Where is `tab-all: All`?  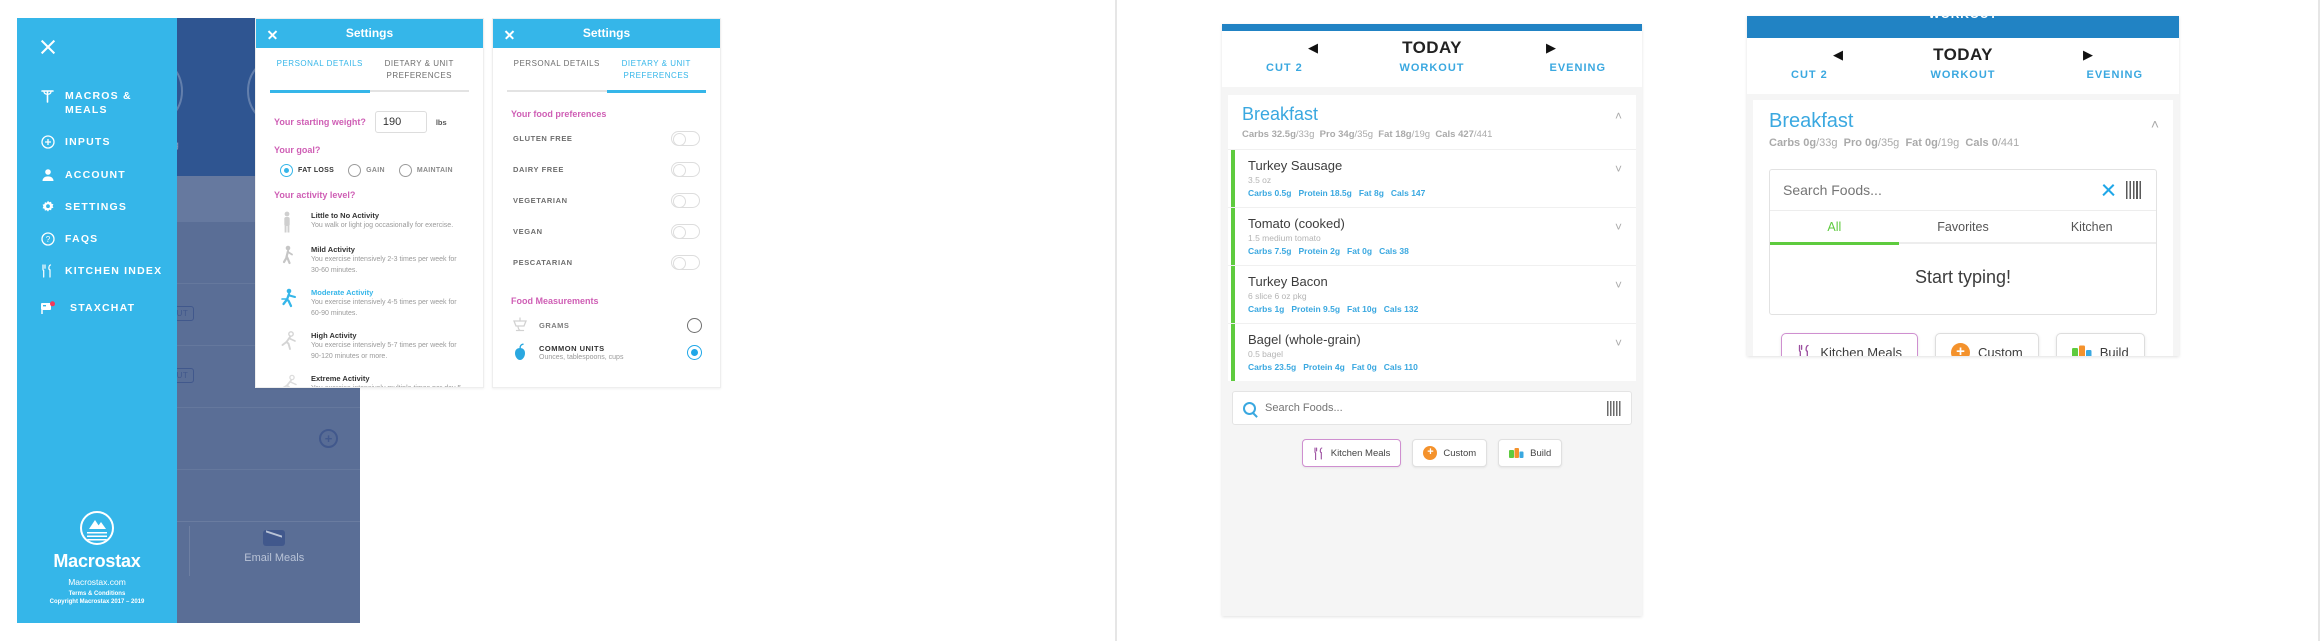
tab-all: All is located at coordinates (1834, 226).